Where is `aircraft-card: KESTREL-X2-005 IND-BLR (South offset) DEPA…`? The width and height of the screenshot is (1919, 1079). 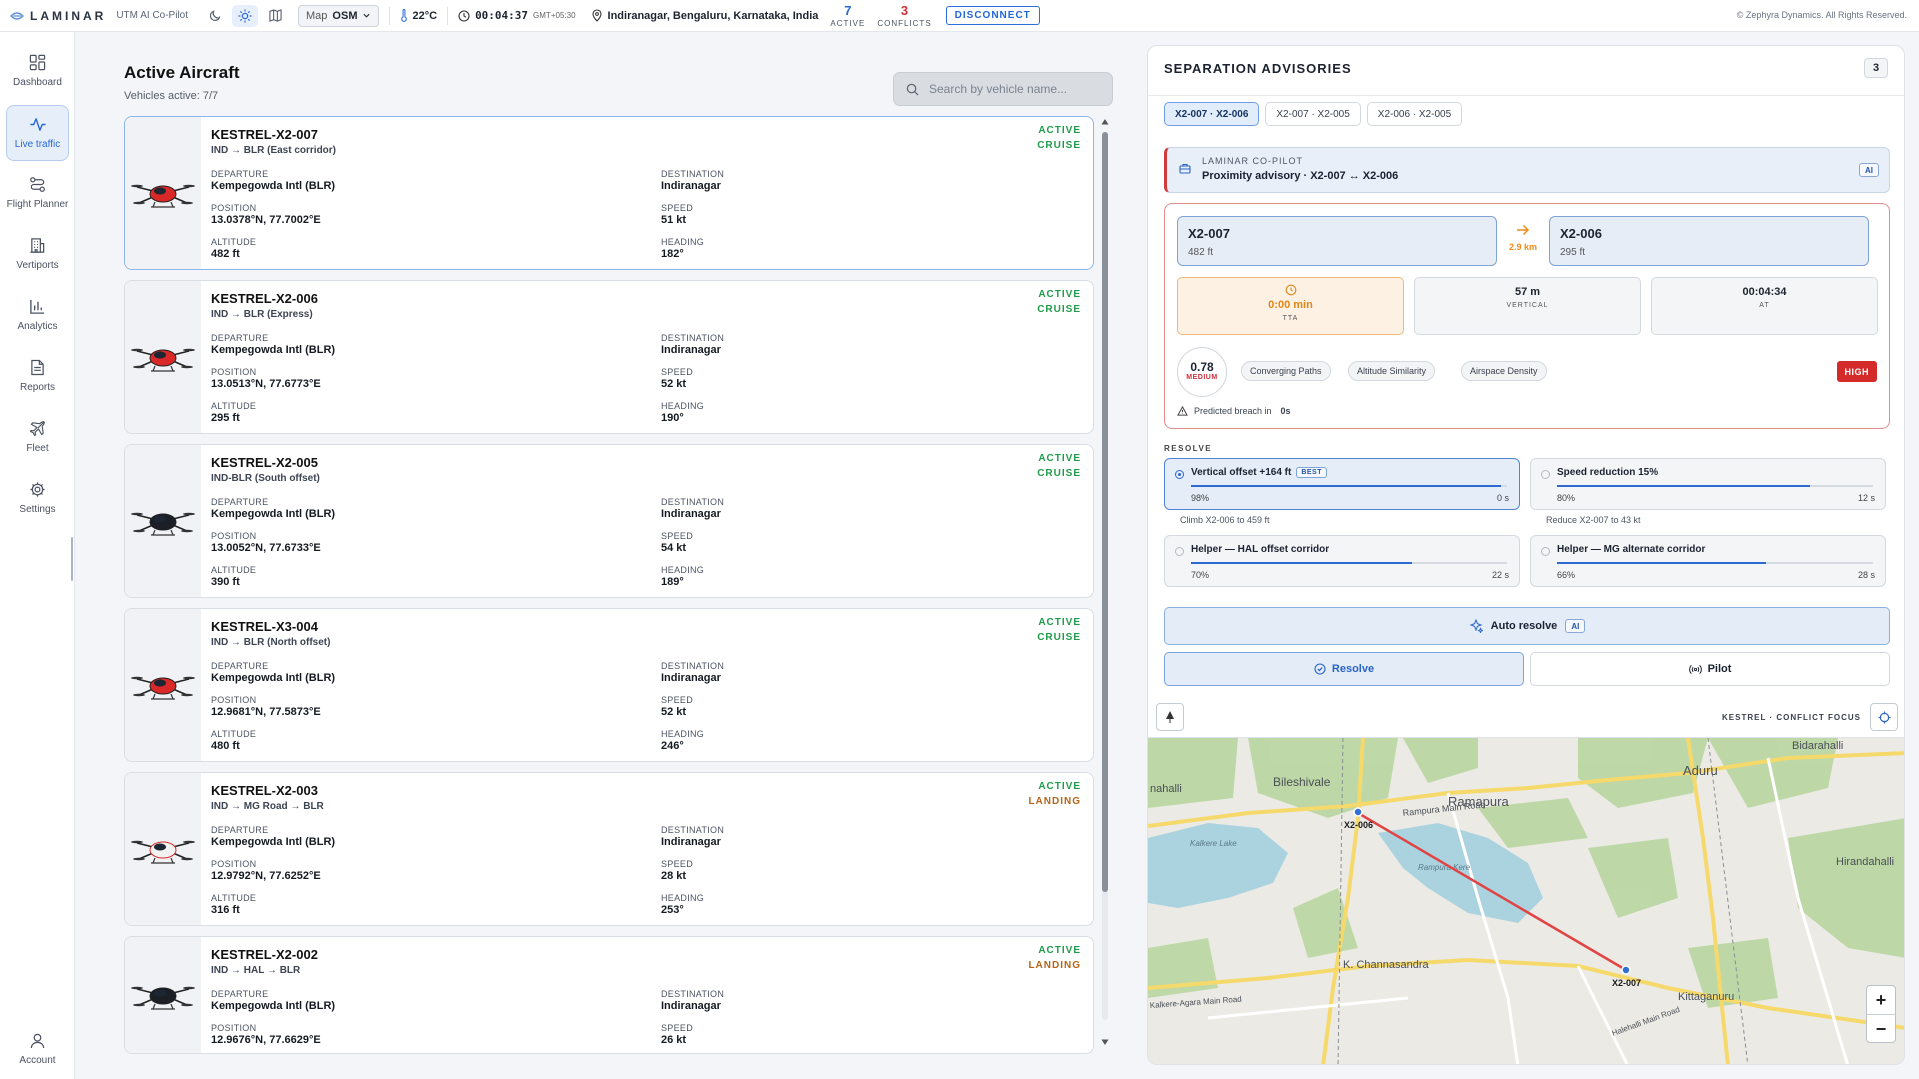 aircraft-card: KESTREL-X2-005 IND-BLR (South offset) DEPA… is located at coordinates (609, 521).